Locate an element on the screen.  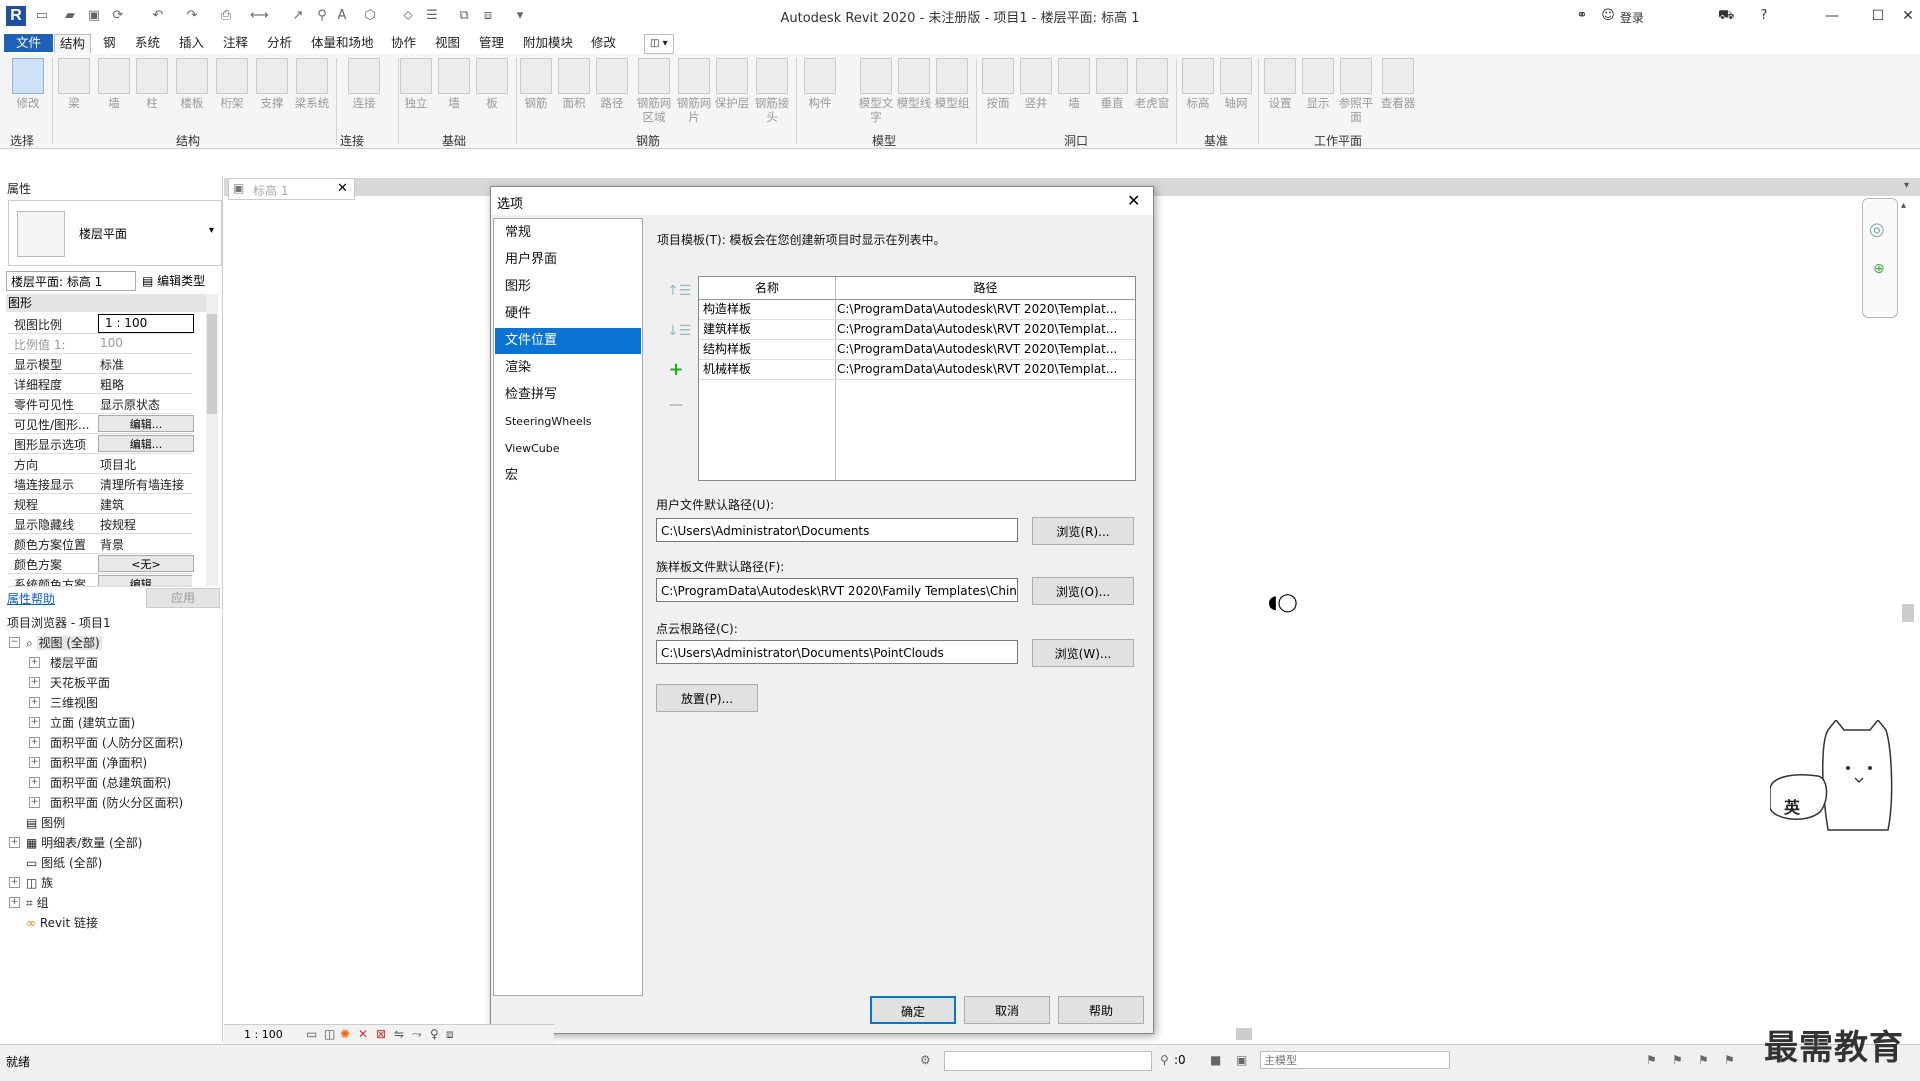
ribbon-shaft: 竖井 is located at coordinates (1036, 84).